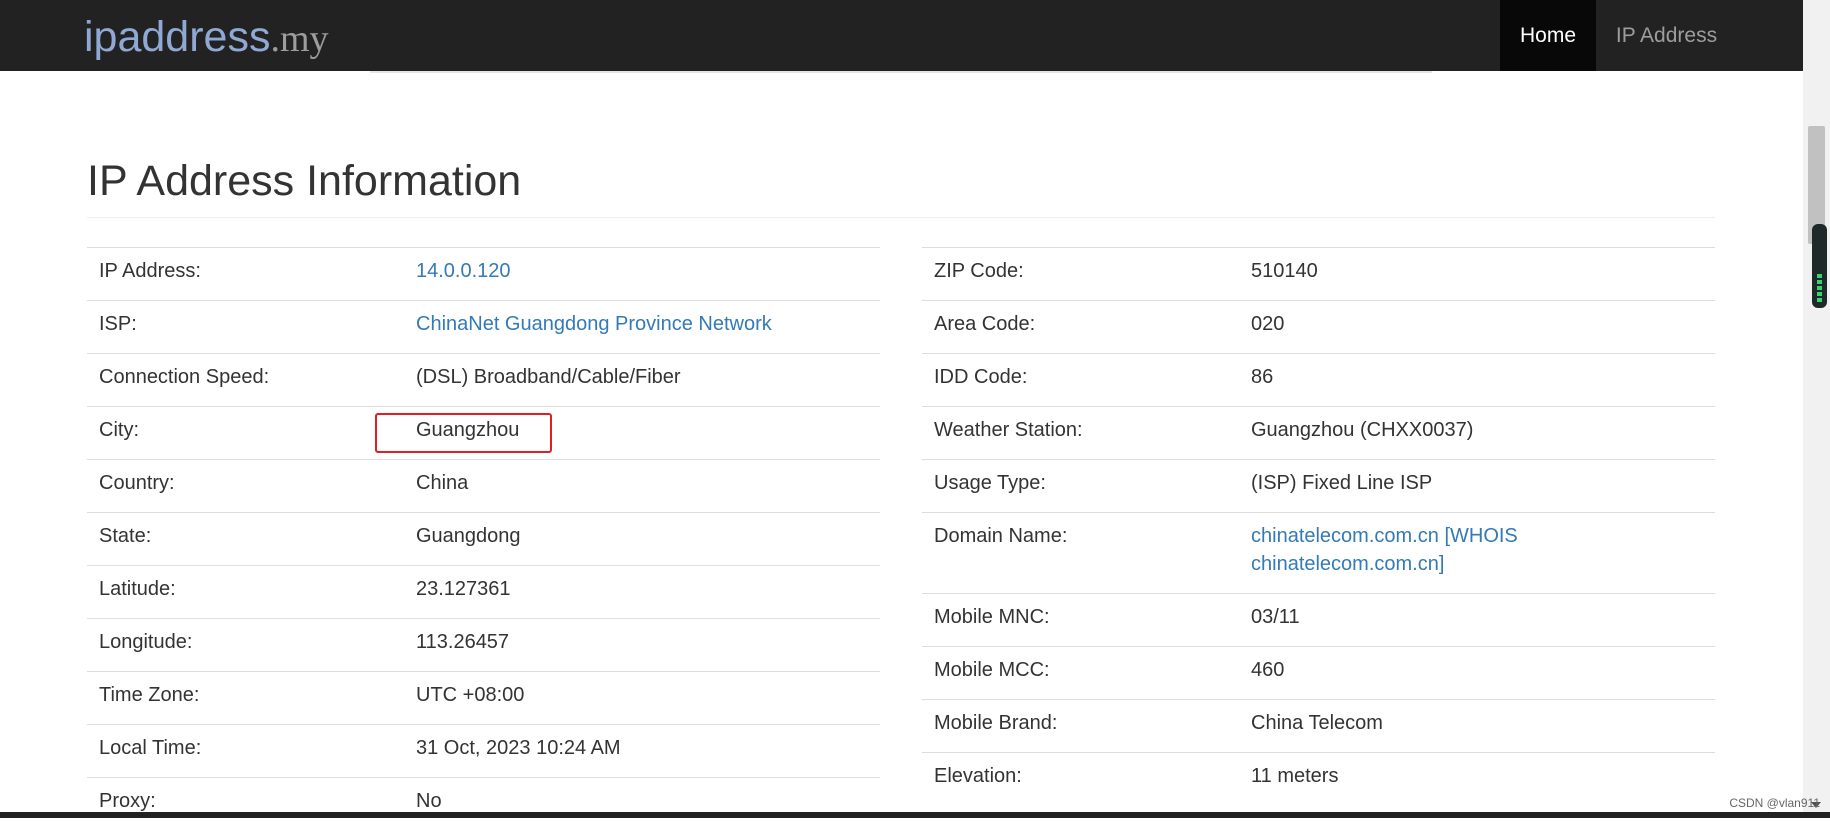  Describe the element at coordinates (245, 539) in the screenshot. I see `field-label: State:` at that location.